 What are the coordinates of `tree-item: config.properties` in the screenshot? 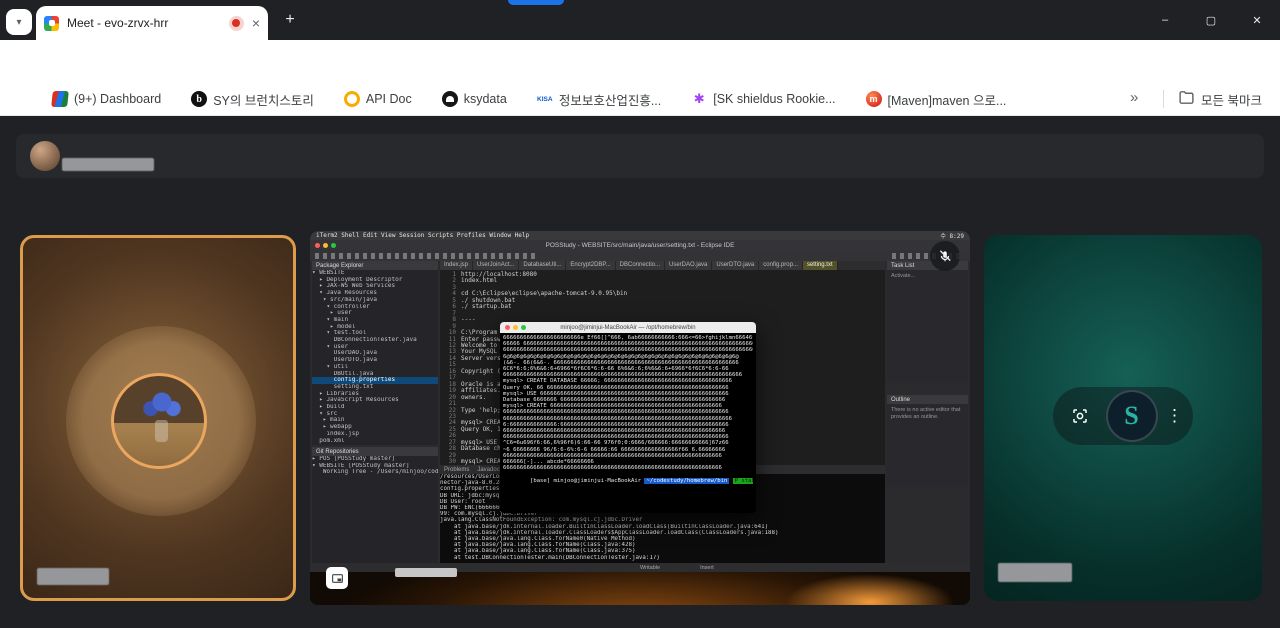 It's located at (375, 380).